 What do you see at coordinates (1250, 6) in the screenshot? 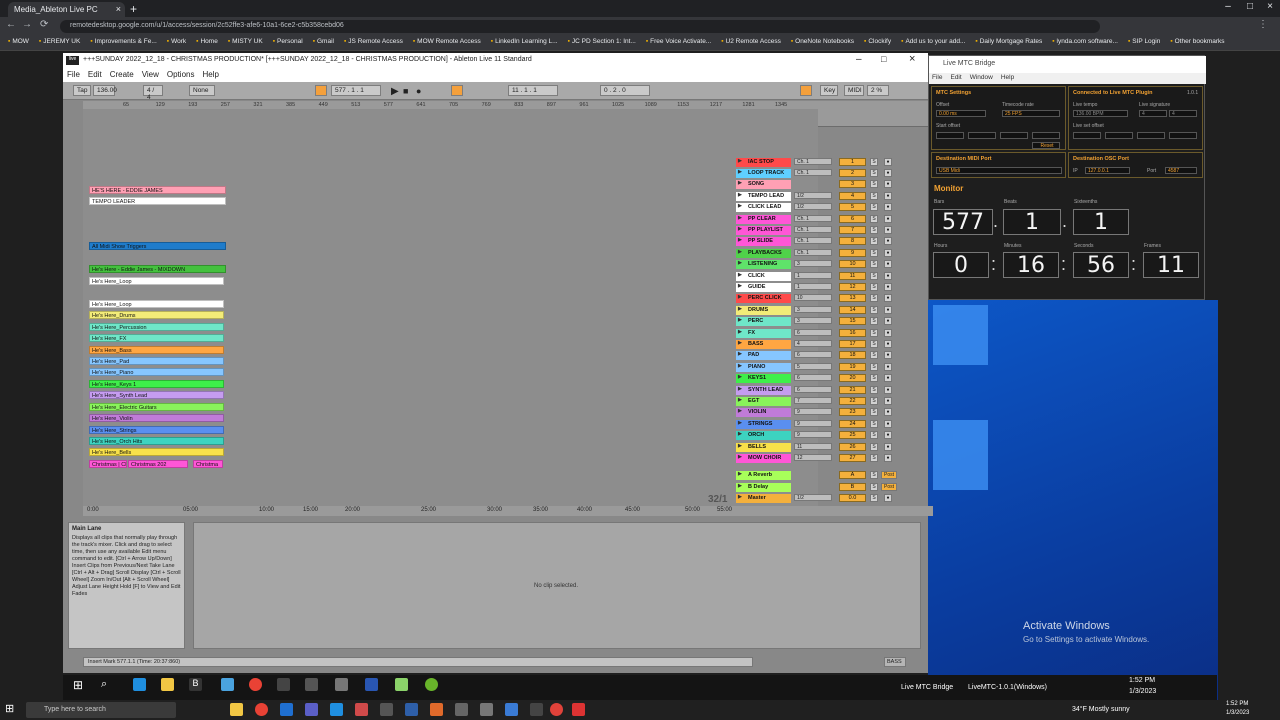
I see `maximize-icon: □` at bounding box center [1250, 6].